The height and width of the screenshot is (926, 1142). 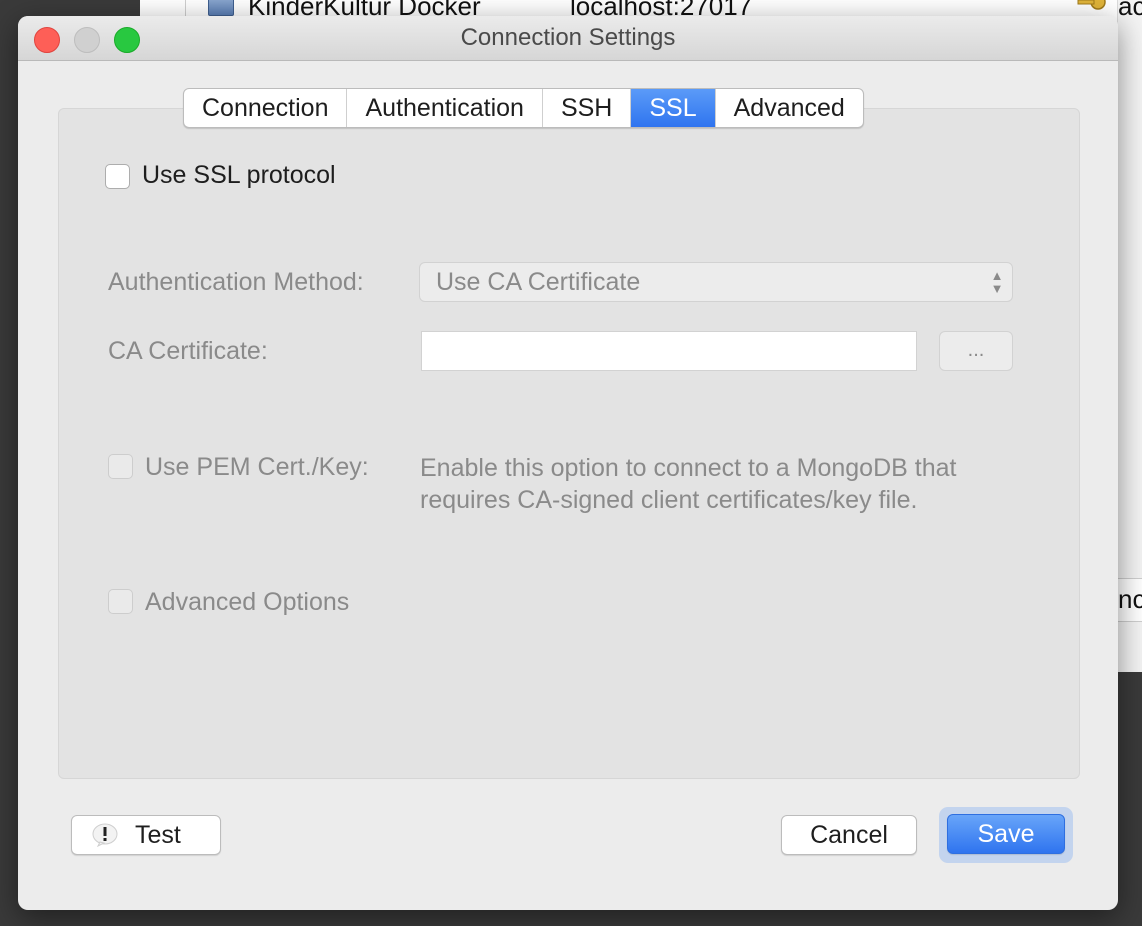 I want to click on select-arrows-icon: ▲ ▼, so click(x=997, y=282).